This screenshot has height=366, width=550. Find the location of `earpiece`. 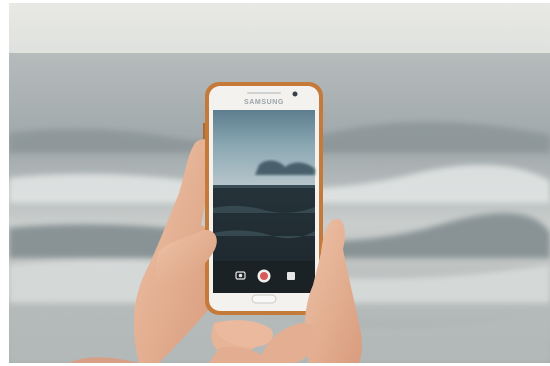

earpiece is located at coordinates (264, 93).